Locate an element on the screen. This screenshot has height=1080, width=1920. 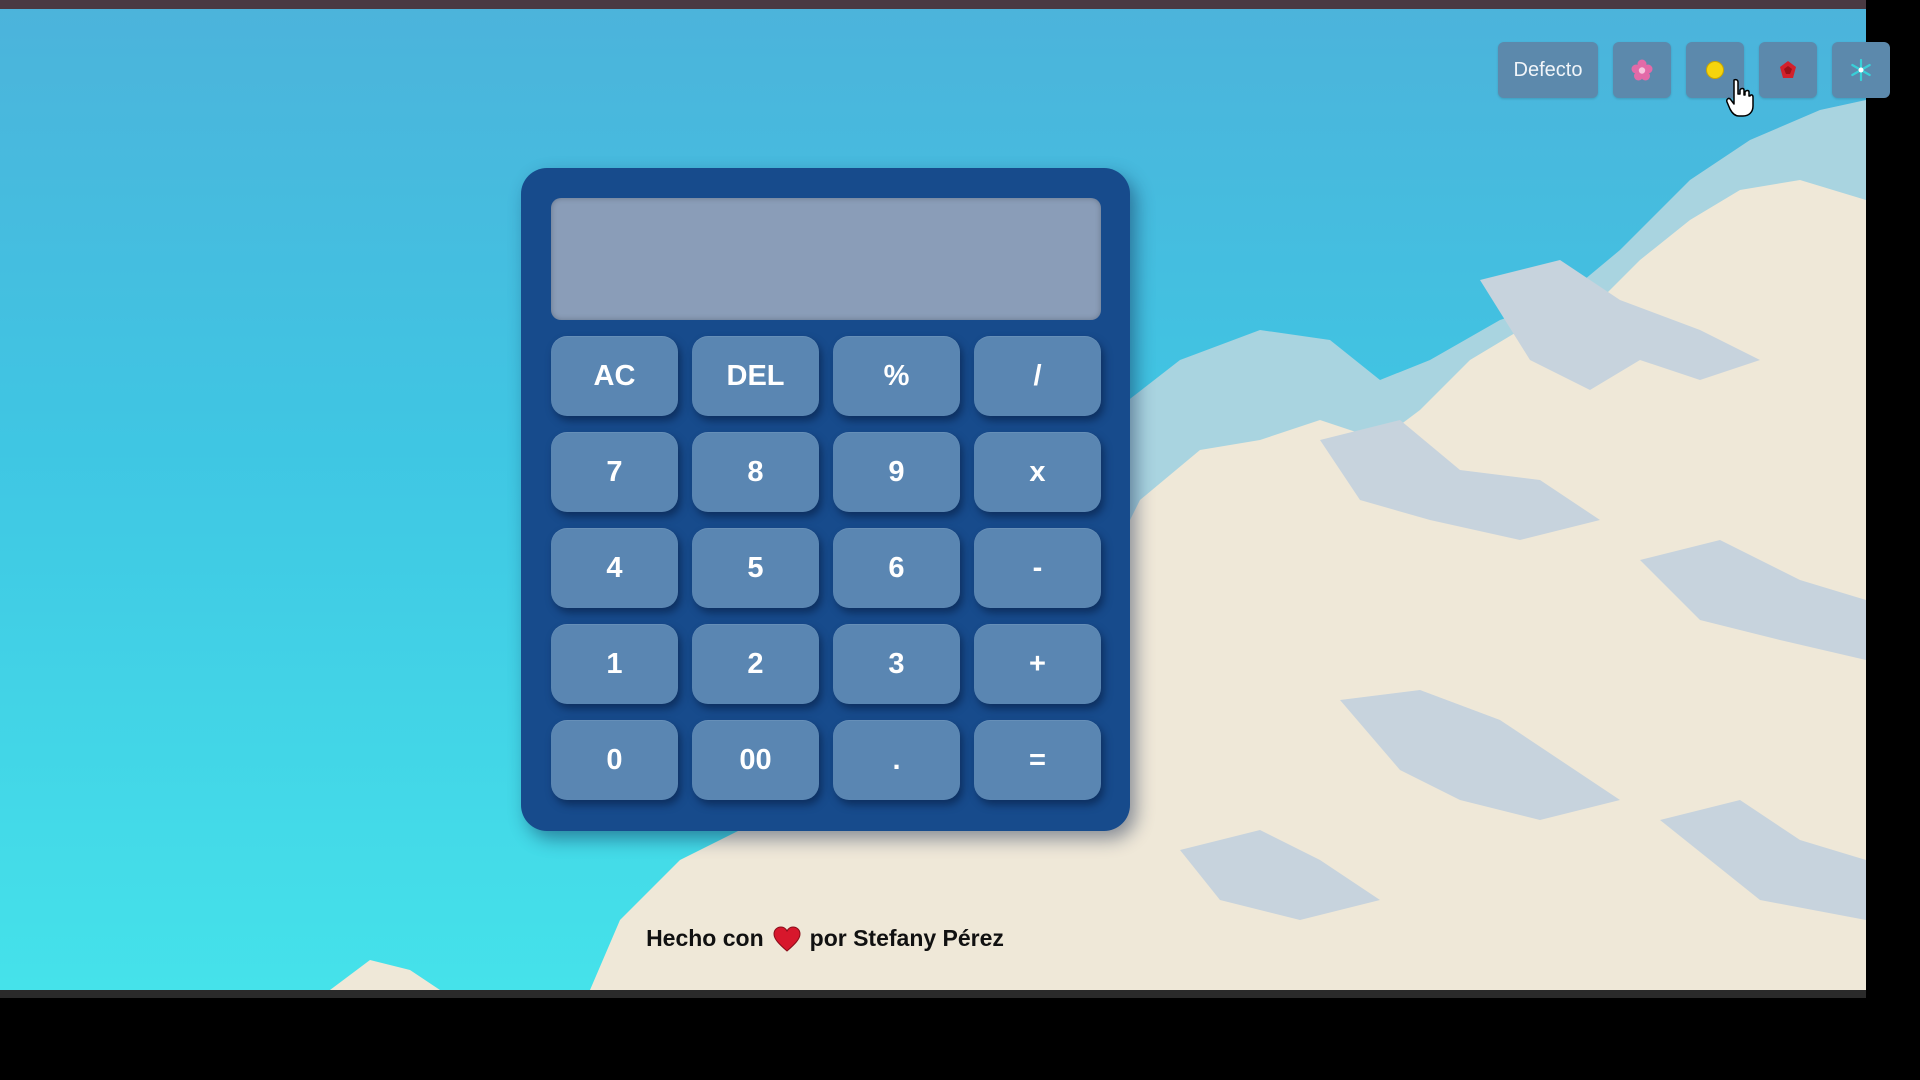
theme-snow-button is located at coordinates (1861, 70).